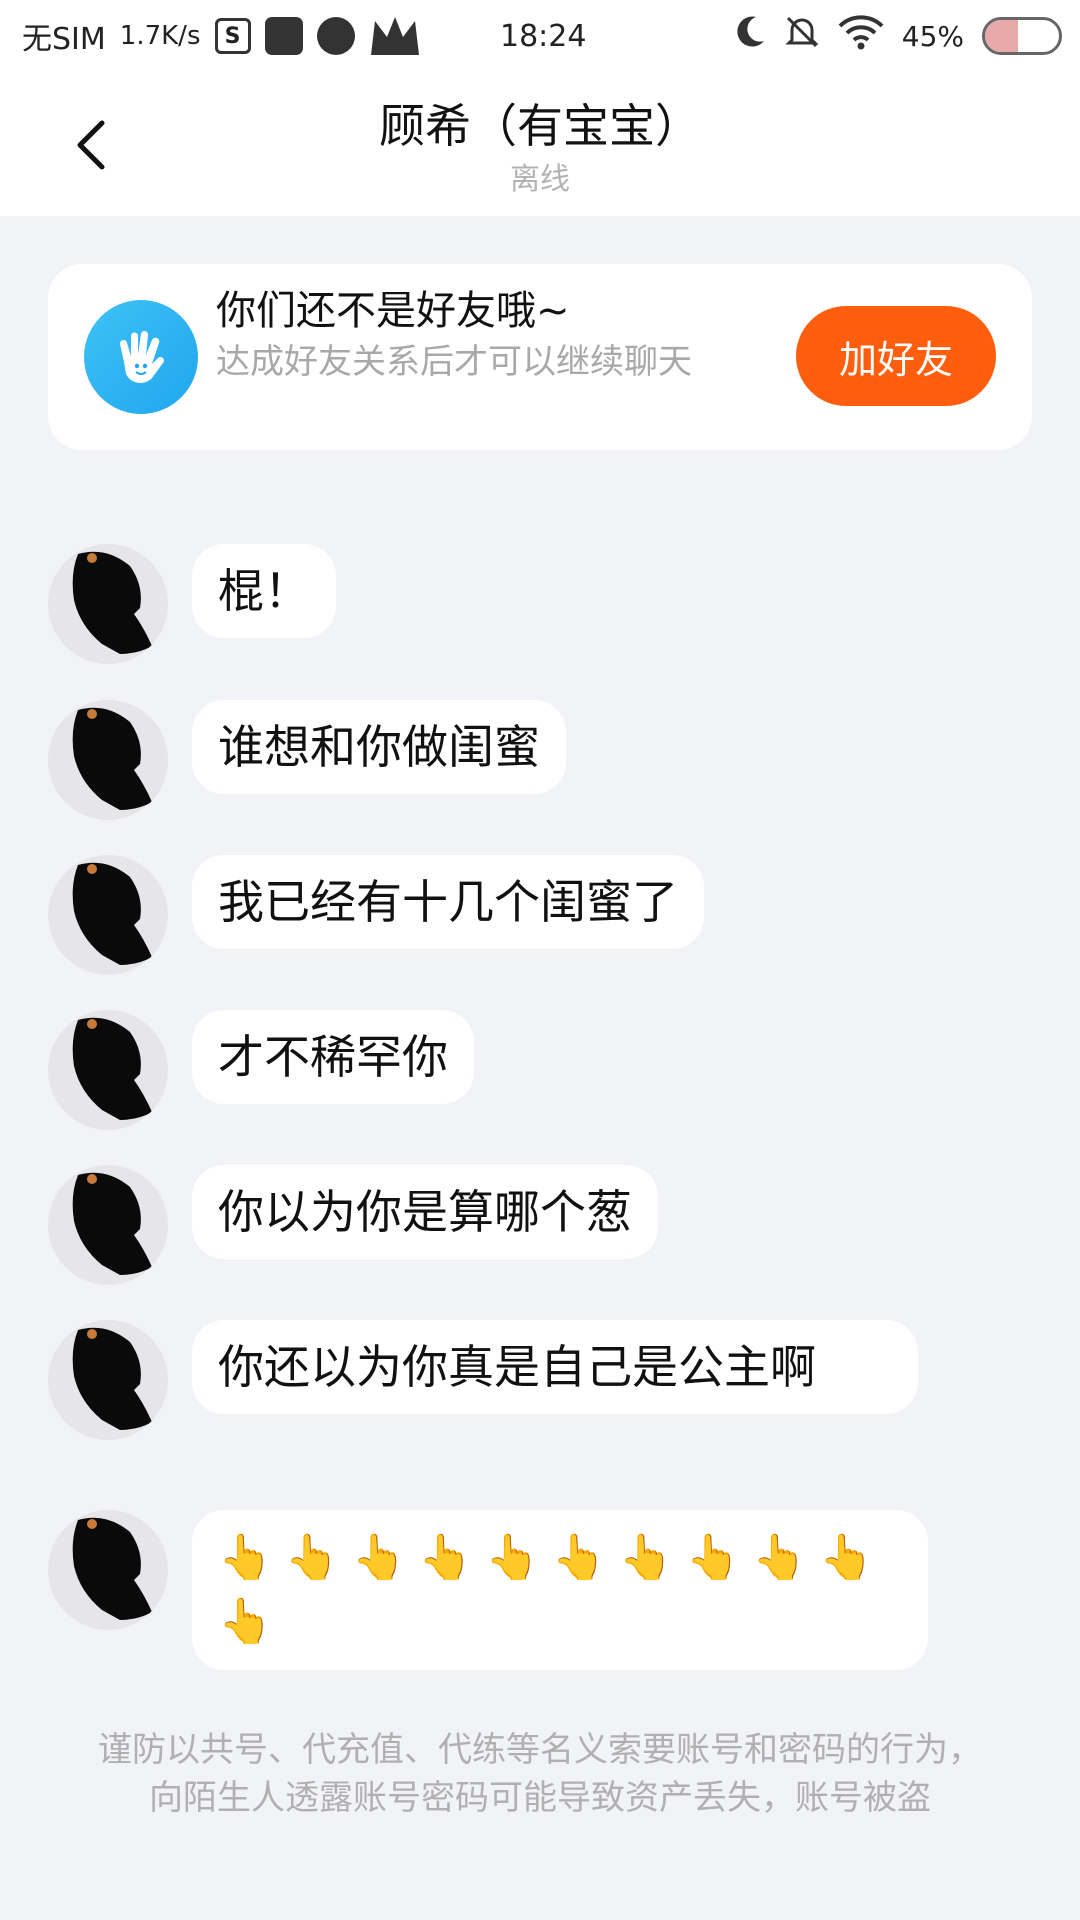  I want to click on crown-icon, so click(395, 36).